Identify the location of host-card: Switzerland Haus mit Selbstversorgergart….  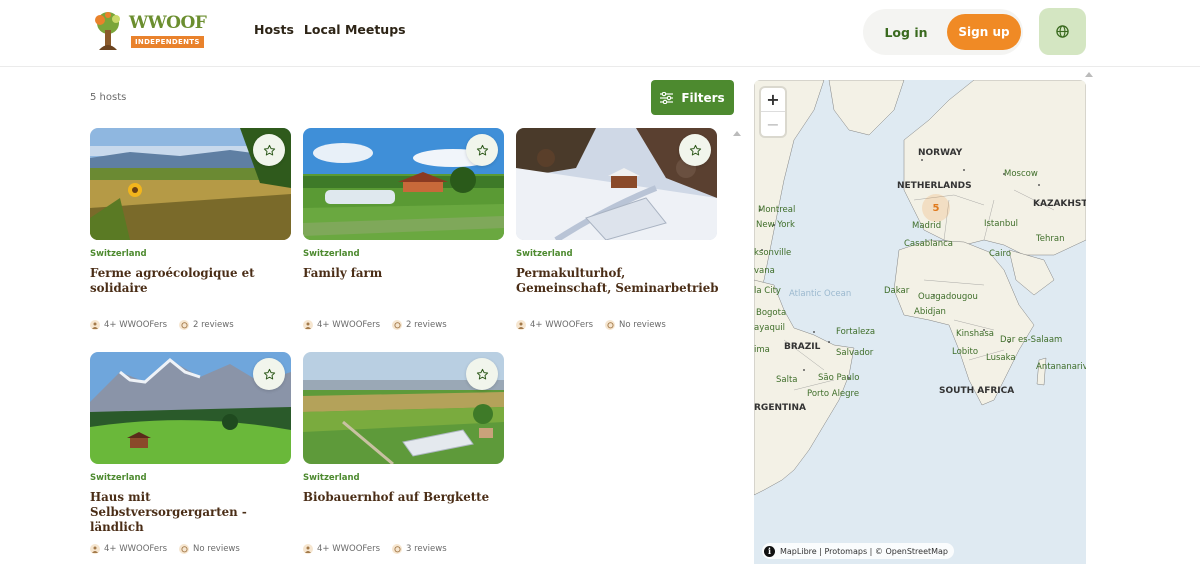
(190, 458).